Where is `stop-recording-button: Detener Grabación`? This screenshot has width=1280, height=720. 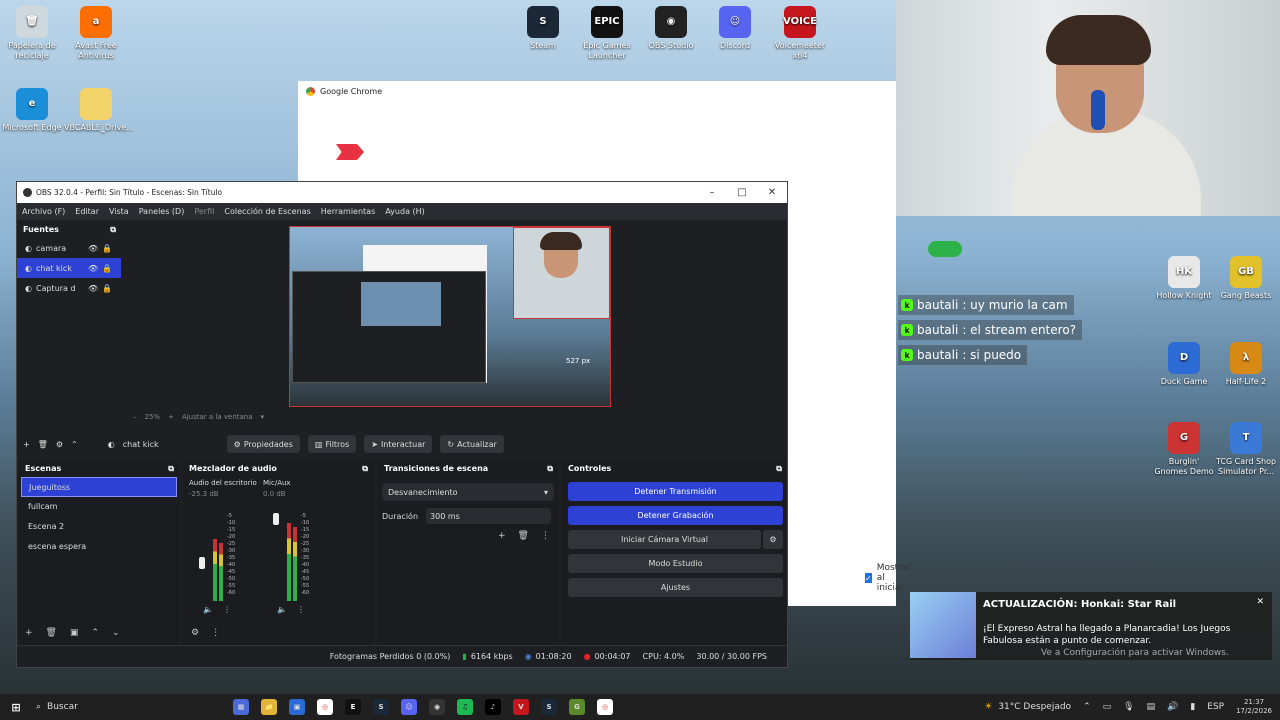 stop-recording-button: Detener Grabación is located at coordinates (675, 515).